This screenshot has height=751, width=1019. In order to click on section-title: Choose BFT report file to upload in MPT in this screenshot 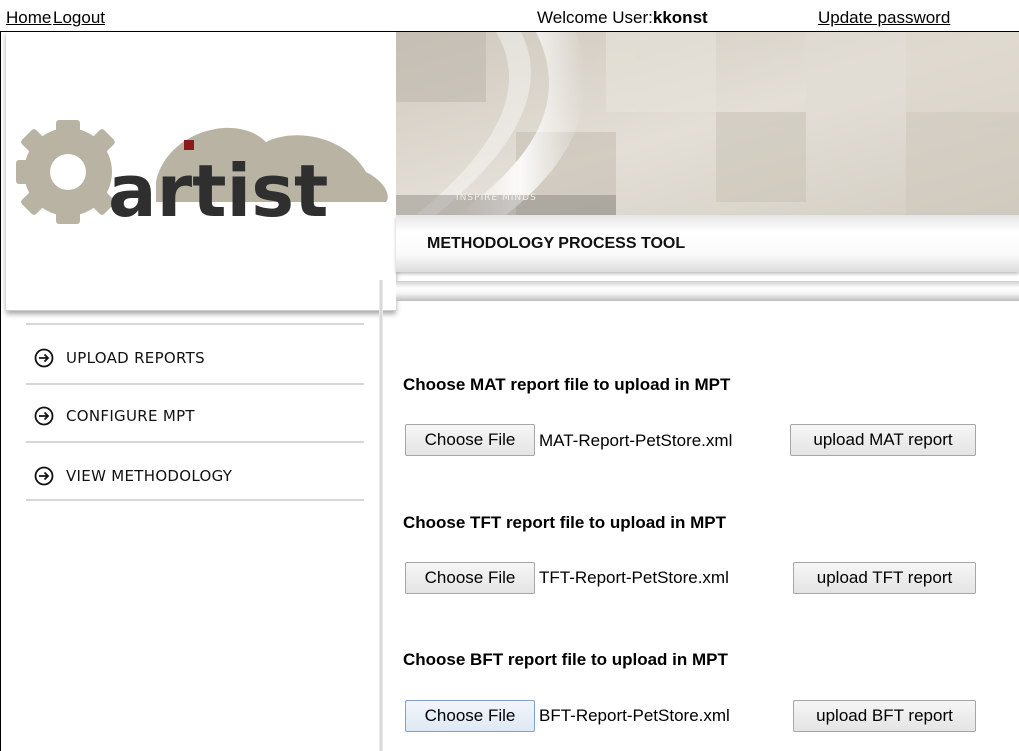, I will do `click(565, 659)`.